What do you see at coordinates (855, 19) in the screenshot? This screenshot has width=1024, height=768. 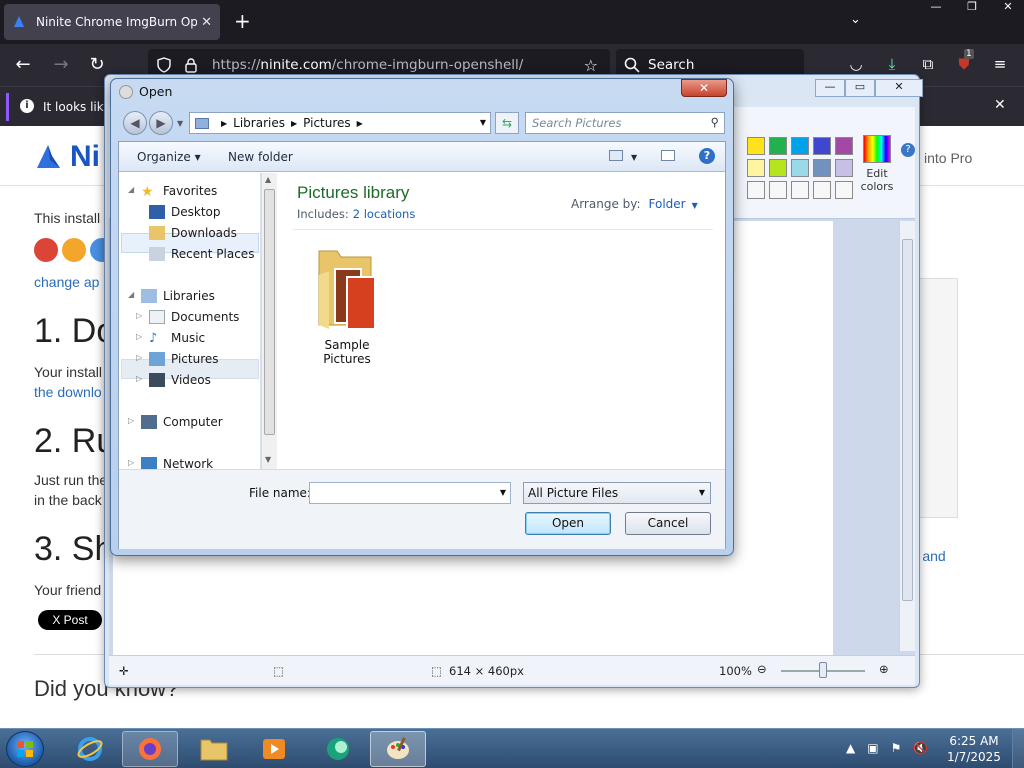 I see `list-all-tabs-chevron-icon: ⌄` at bounding box center [855, 19].